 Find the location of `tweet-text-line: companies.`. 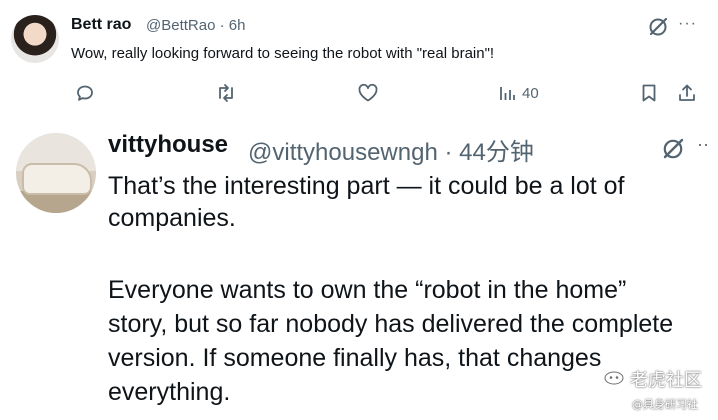

tweet-text-line: companies. is located at coordinates (172, 218).